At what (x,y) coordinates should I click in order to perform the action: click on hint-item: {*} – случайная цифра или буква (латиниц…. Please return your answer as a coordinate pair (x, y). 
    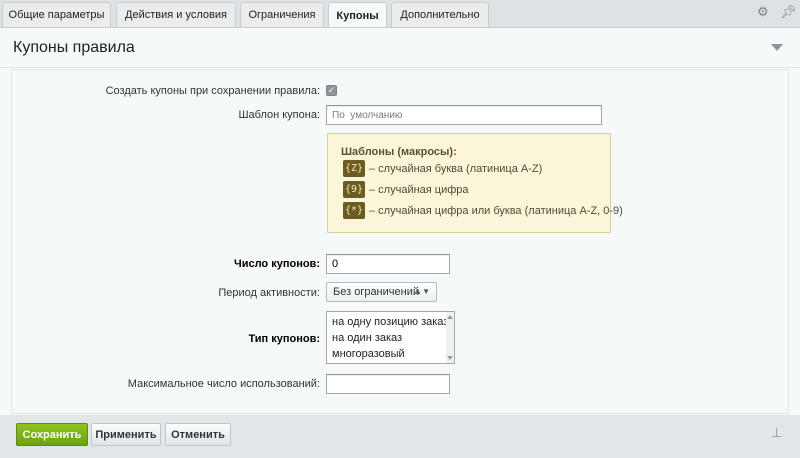
    Looking at the image, I should click on (483, 210).